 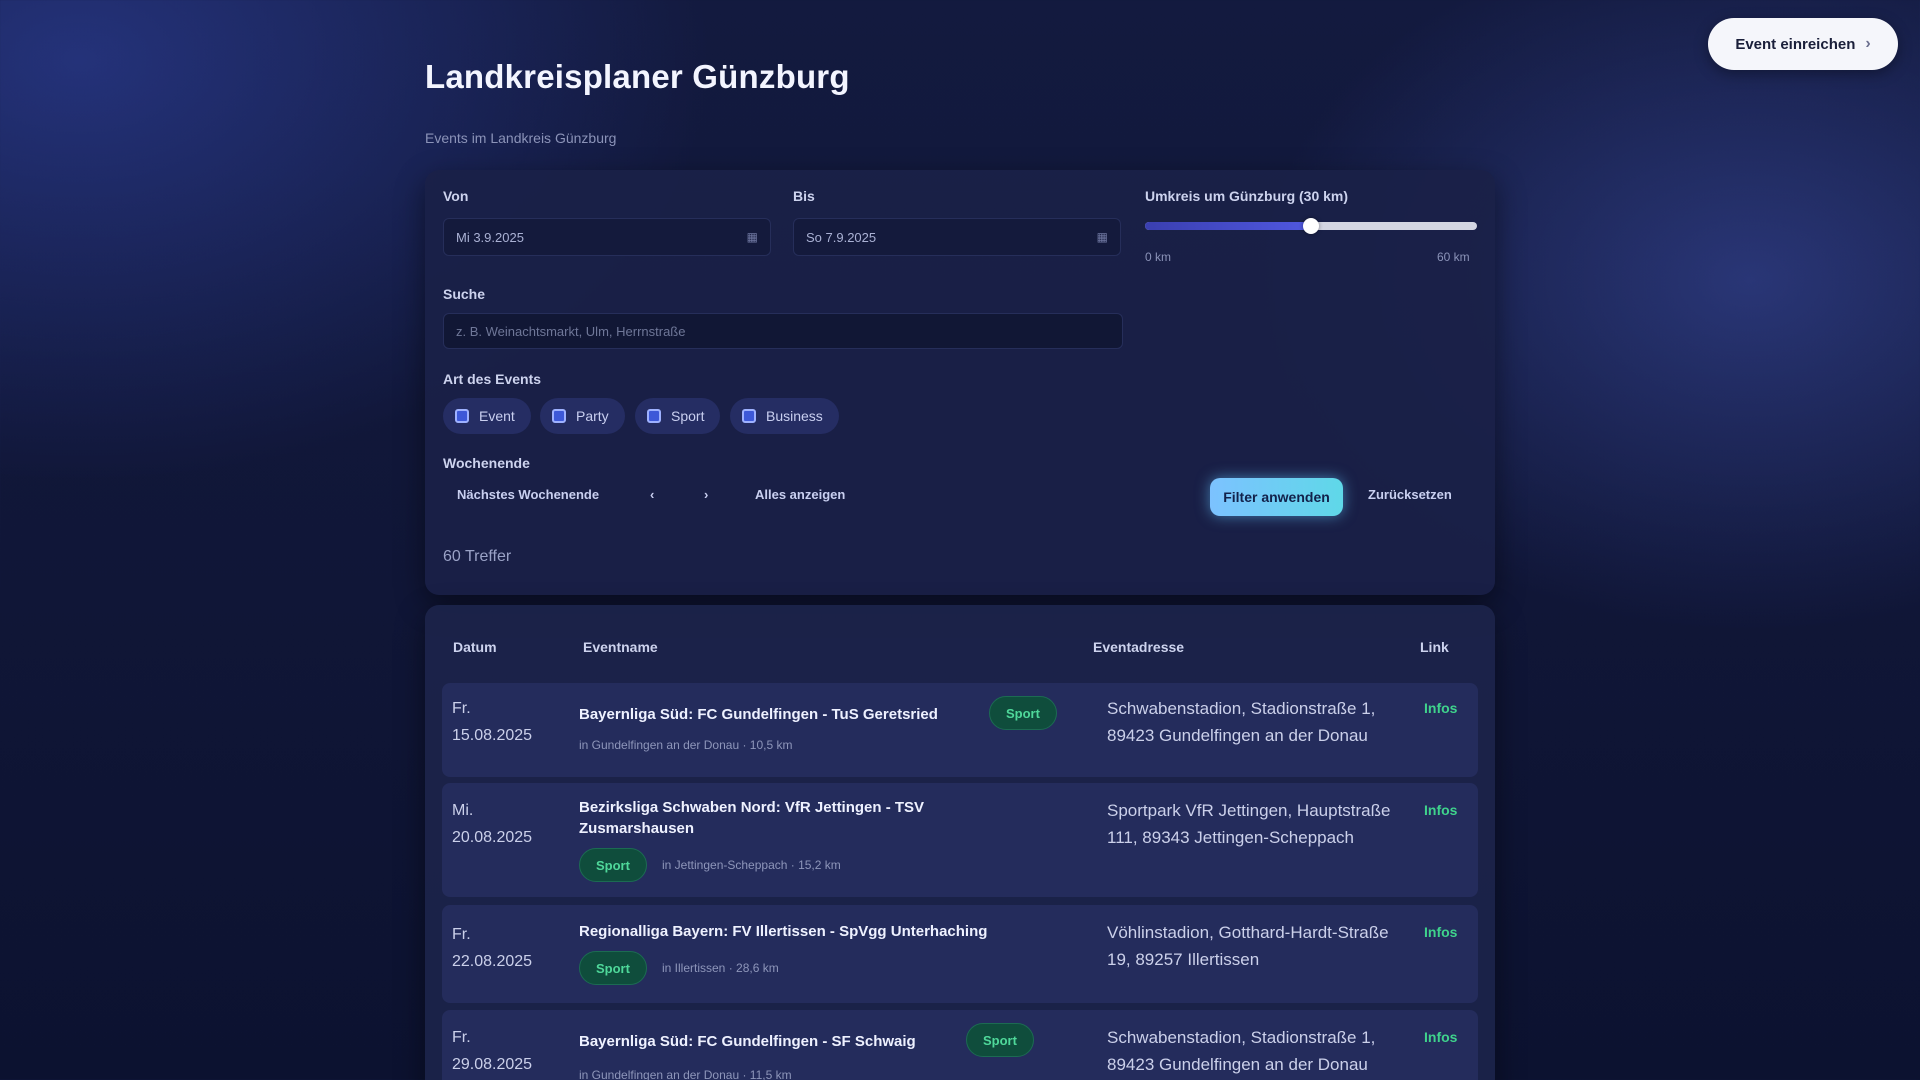 I want to click on radius-slider-thumb, so click(x=1311, y=226).